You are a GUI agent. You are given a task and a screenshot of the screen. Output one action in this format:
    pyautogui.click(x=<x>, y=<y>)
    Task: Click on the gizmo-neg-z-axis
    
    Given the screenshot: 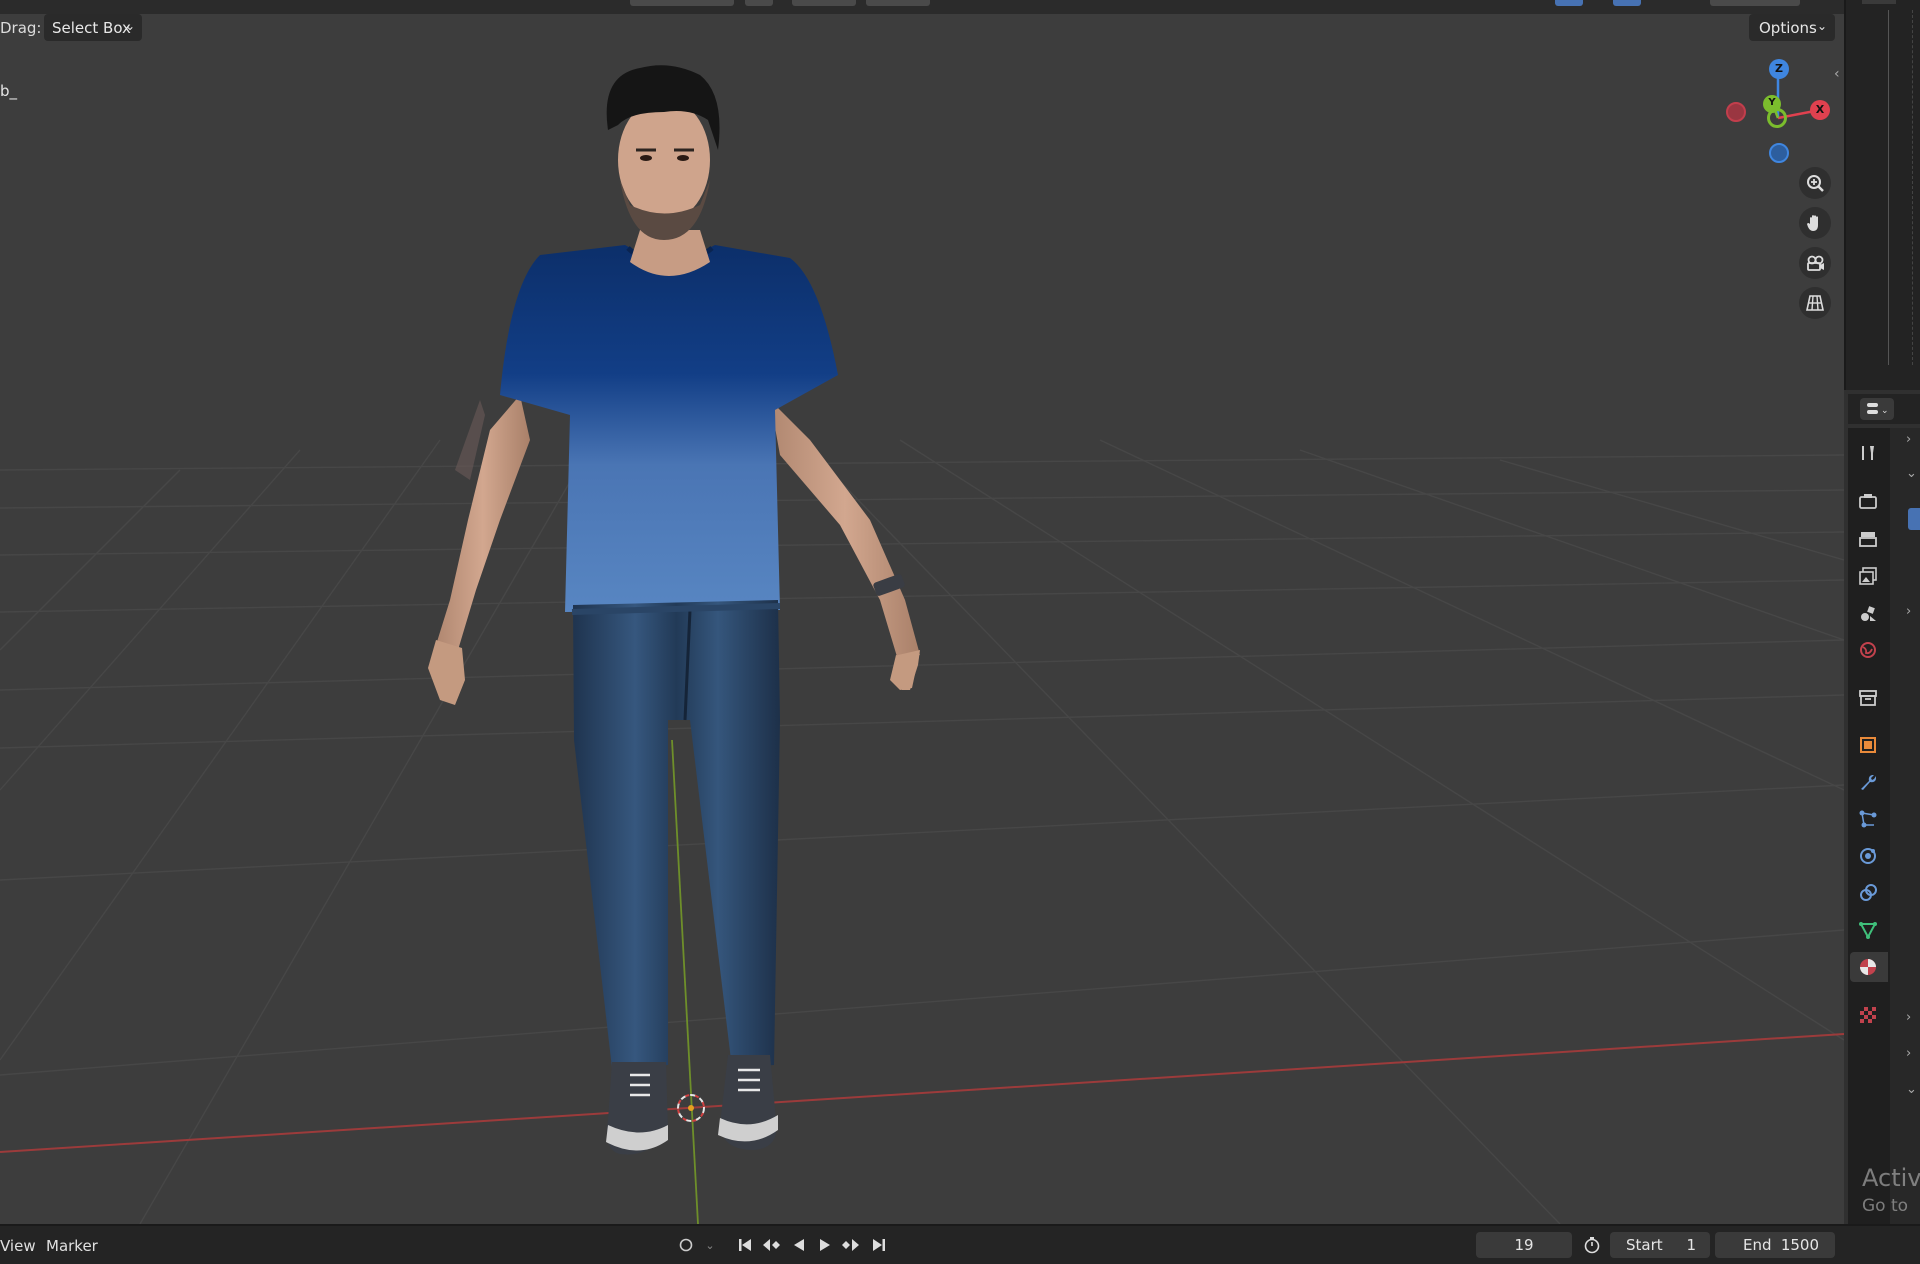 What is the action you would take?
    pyautogui.click(x=1779, y=153)
    